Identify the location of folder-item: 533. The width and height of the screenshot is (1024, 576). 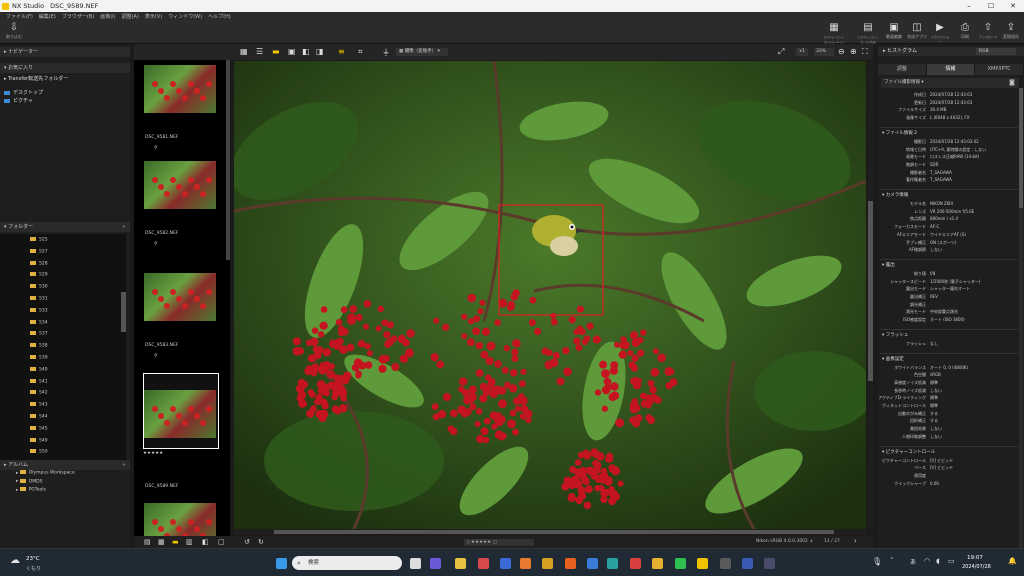
(39, 310).